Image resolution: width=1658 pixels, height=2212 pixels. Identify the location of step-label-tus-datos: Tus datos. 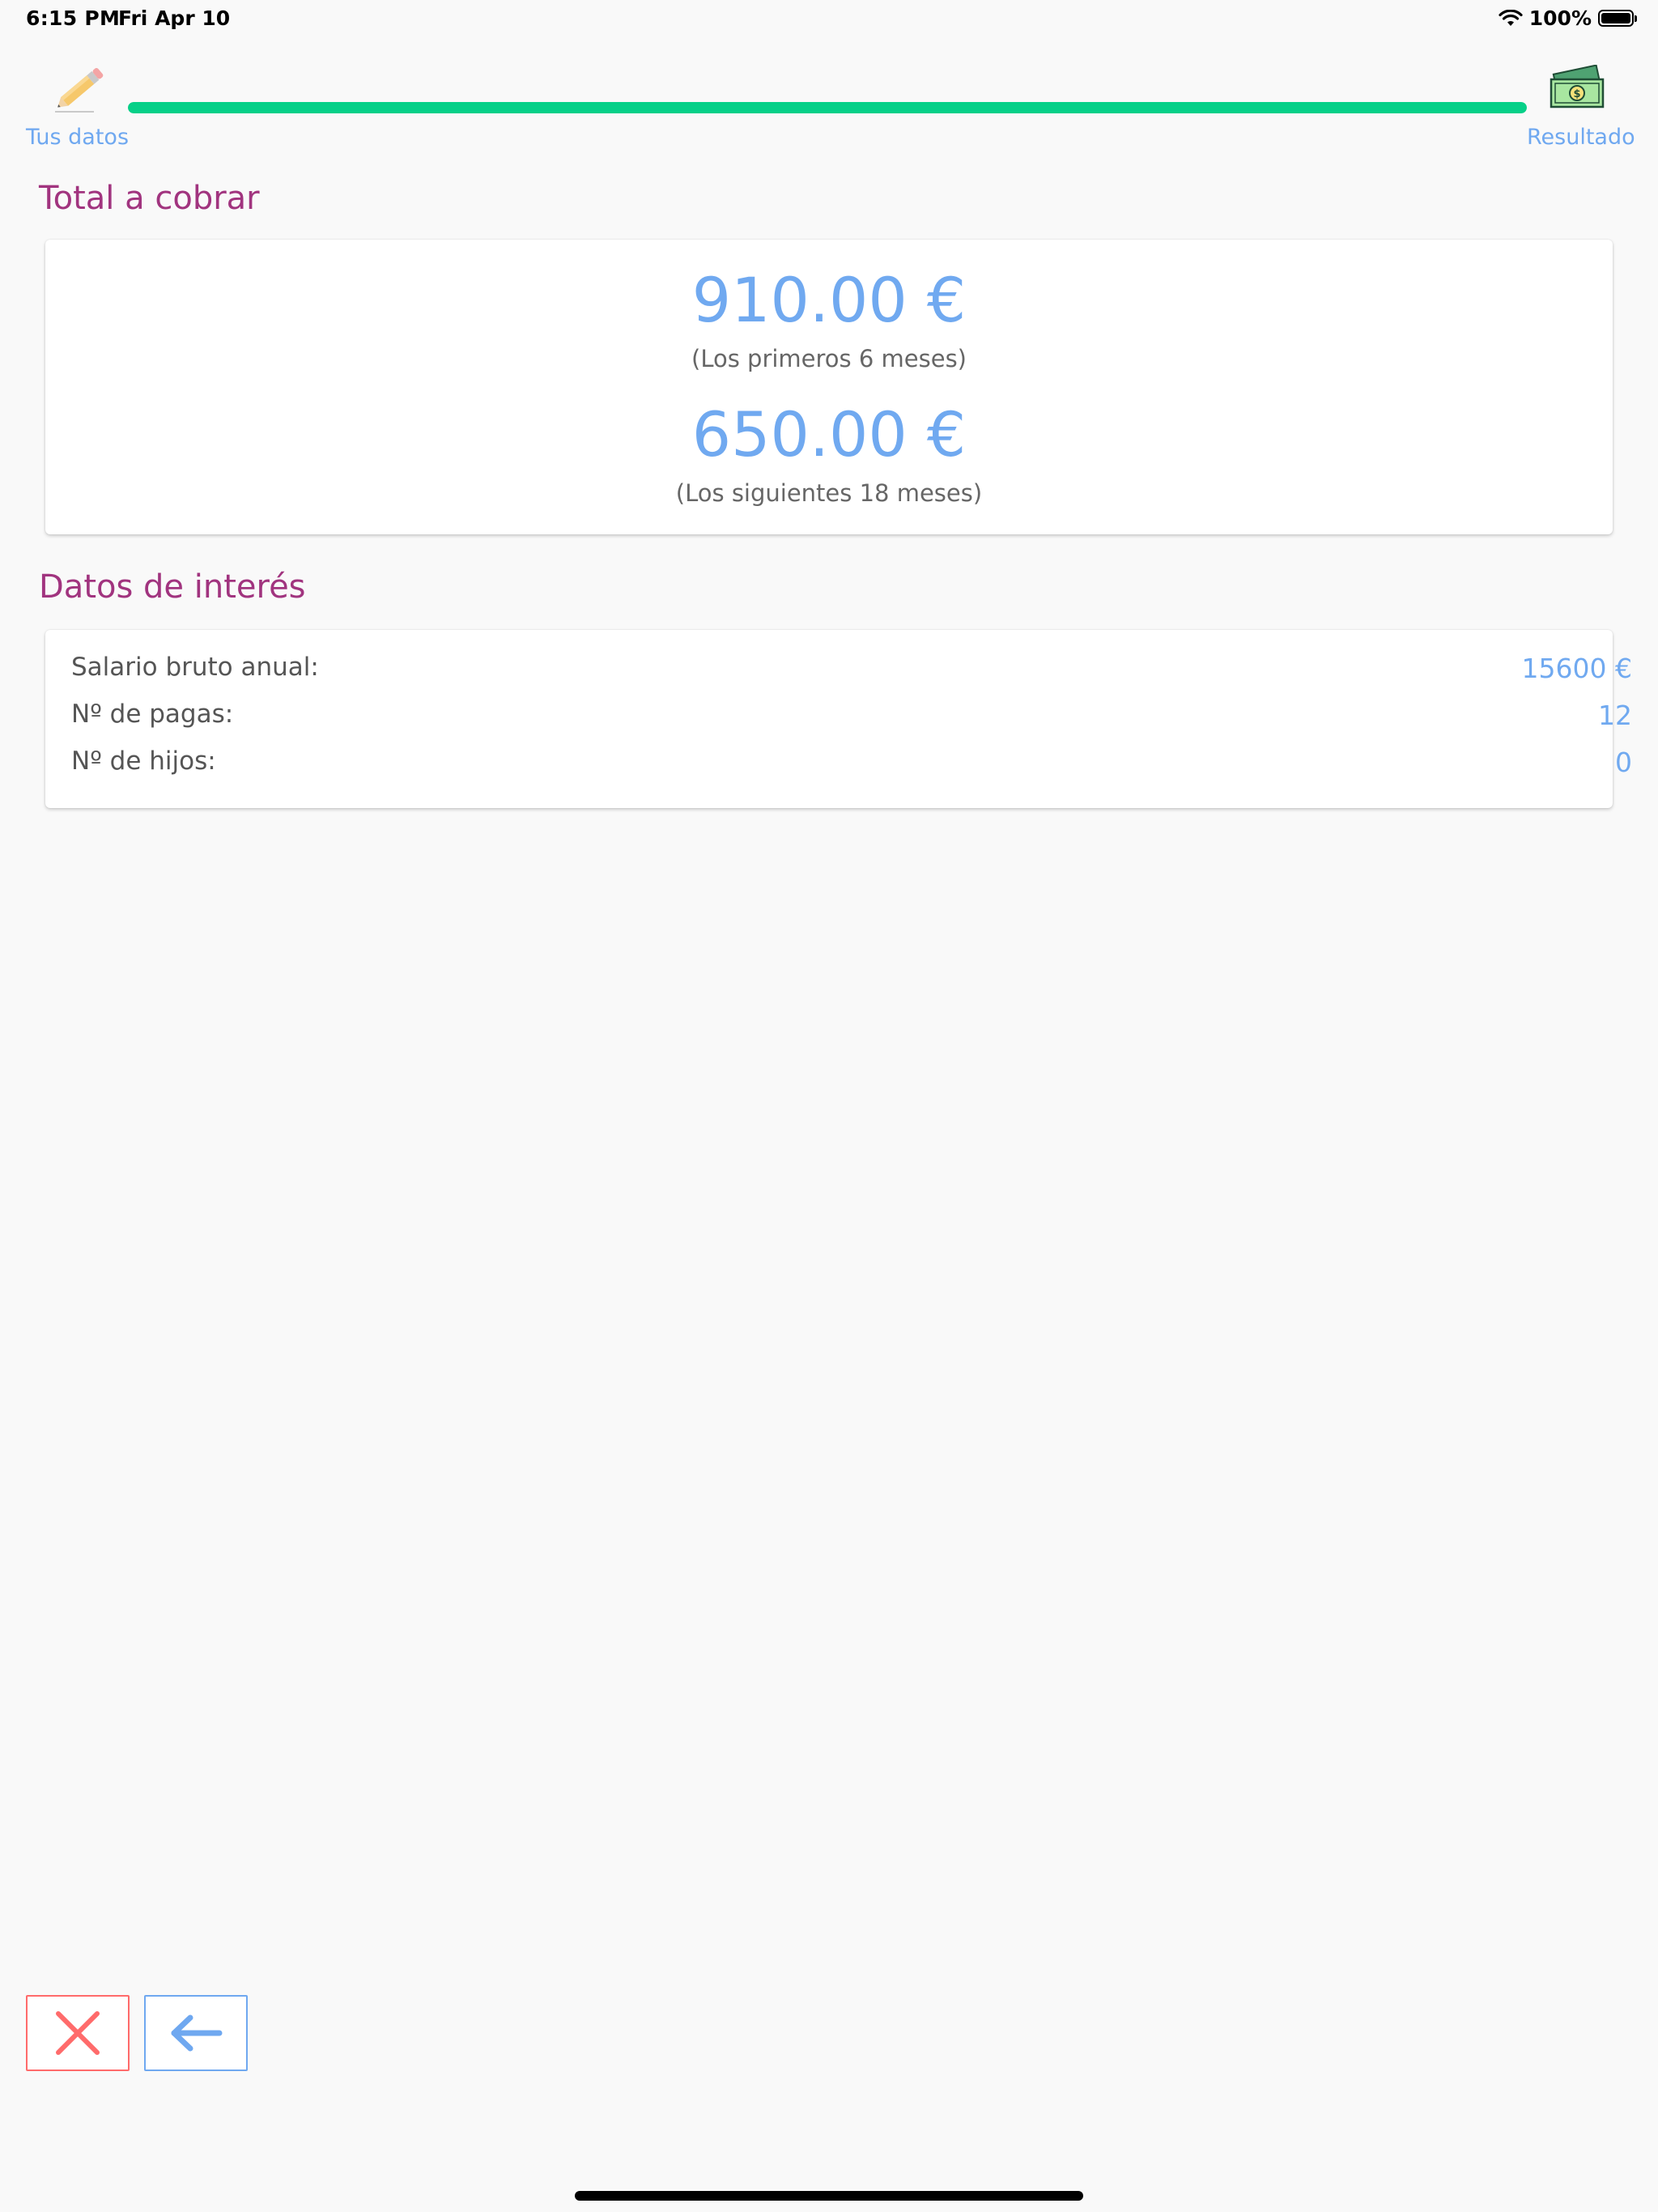
(77, 138).